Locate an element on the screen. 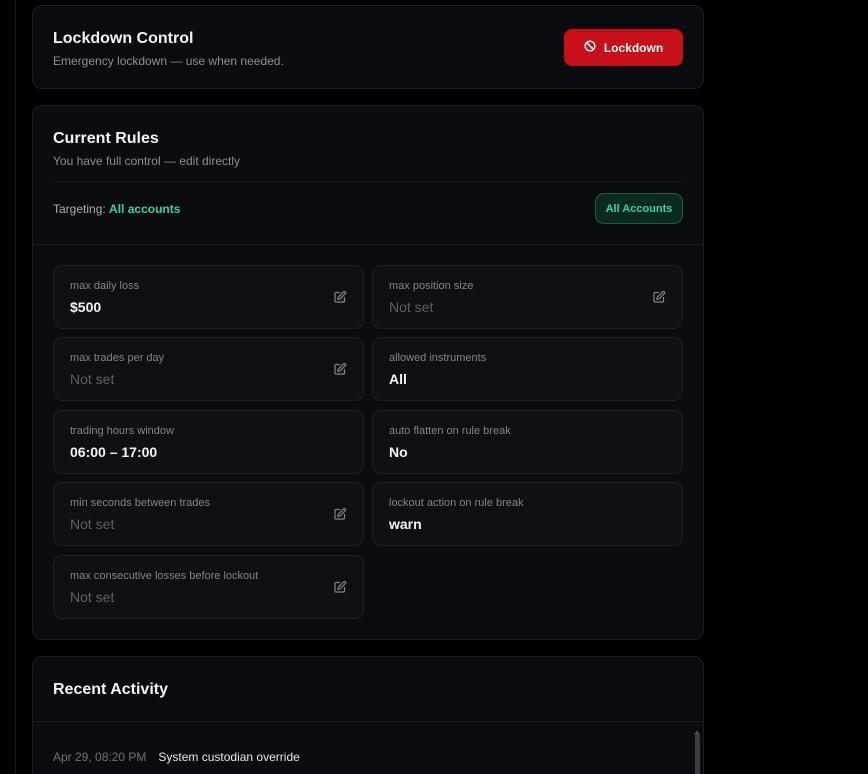  targeting-label: Targeting: is located at coordinates (79, 209).